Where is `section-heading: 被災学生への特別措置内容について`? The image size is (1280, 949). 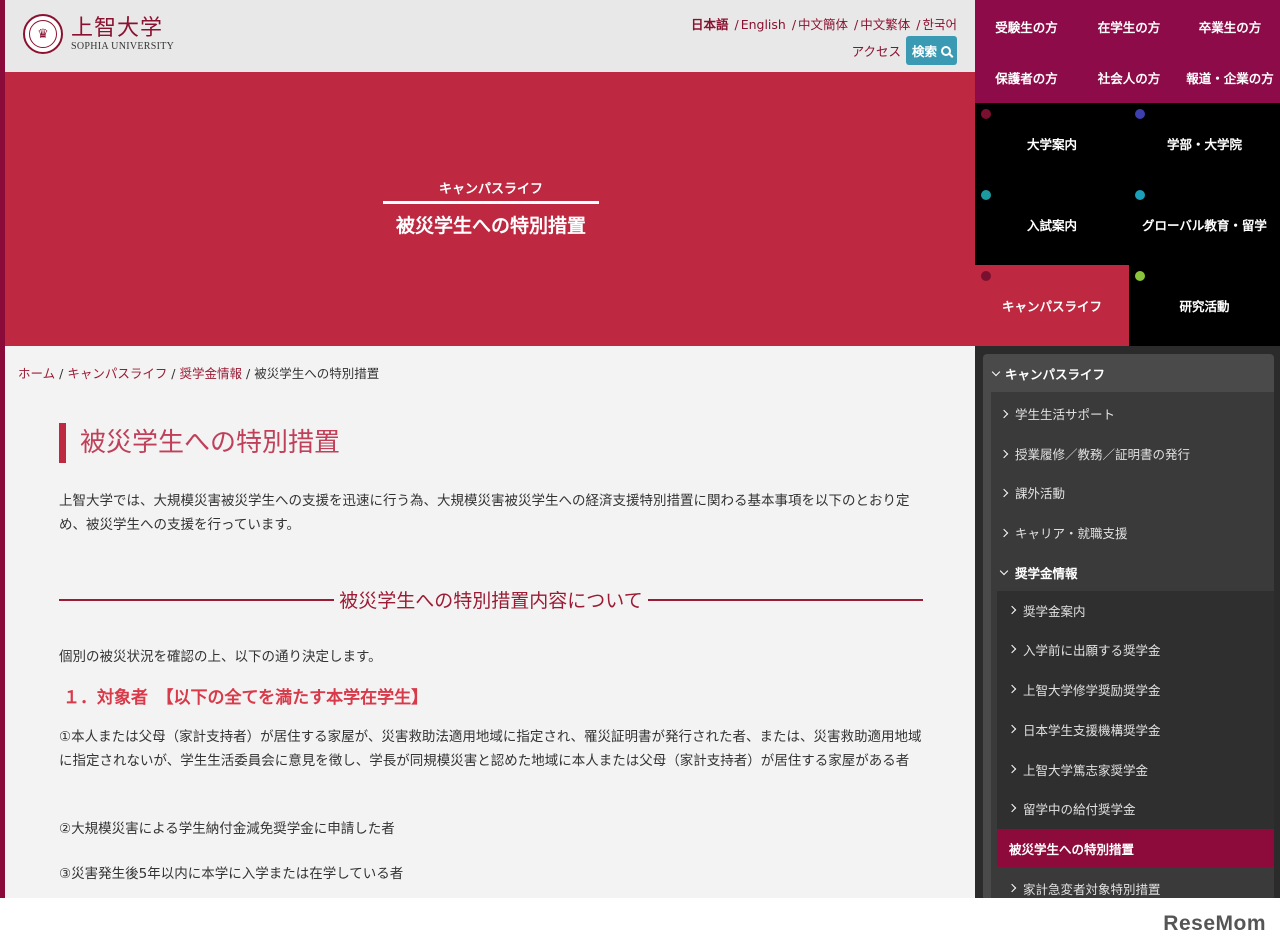
section-heading: 被災学生への特別措置内容について is located at coordinates (491, 599).